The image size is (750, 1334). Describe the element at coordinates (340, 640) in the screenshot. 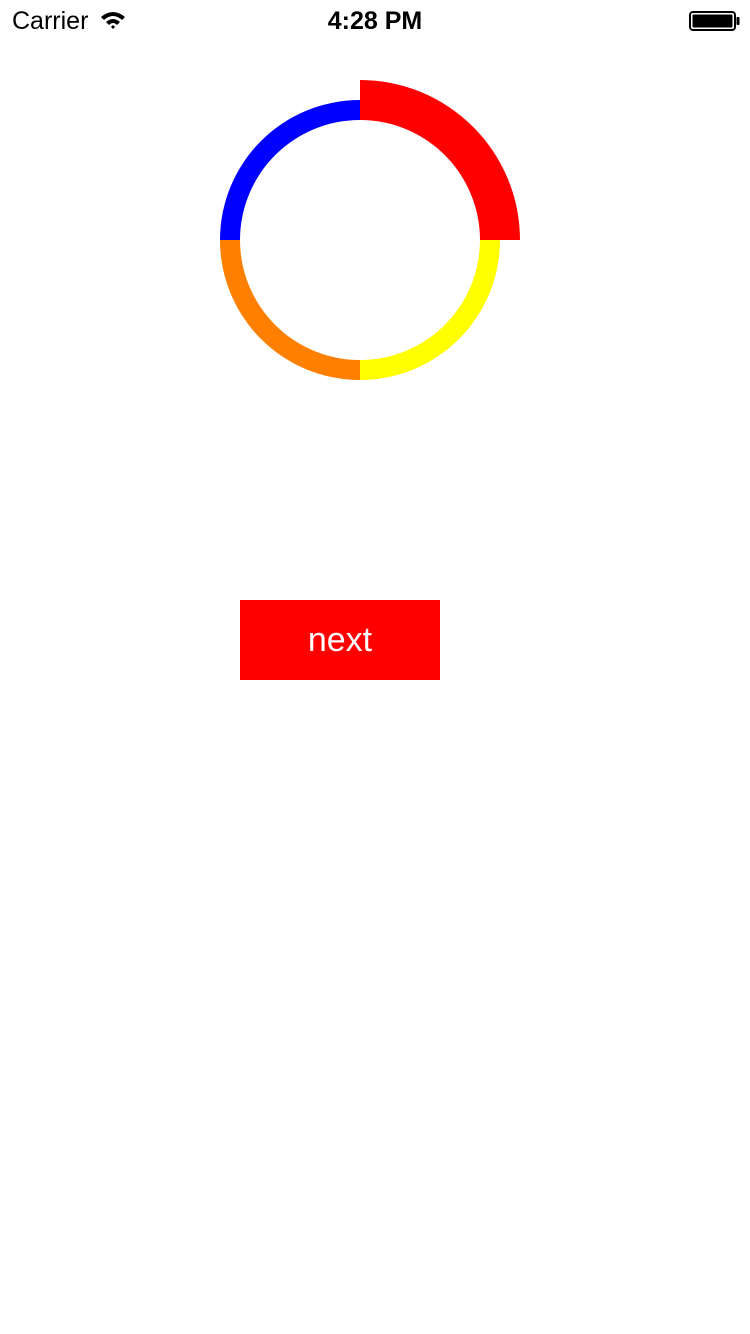

I see `next-button: next` at that location.